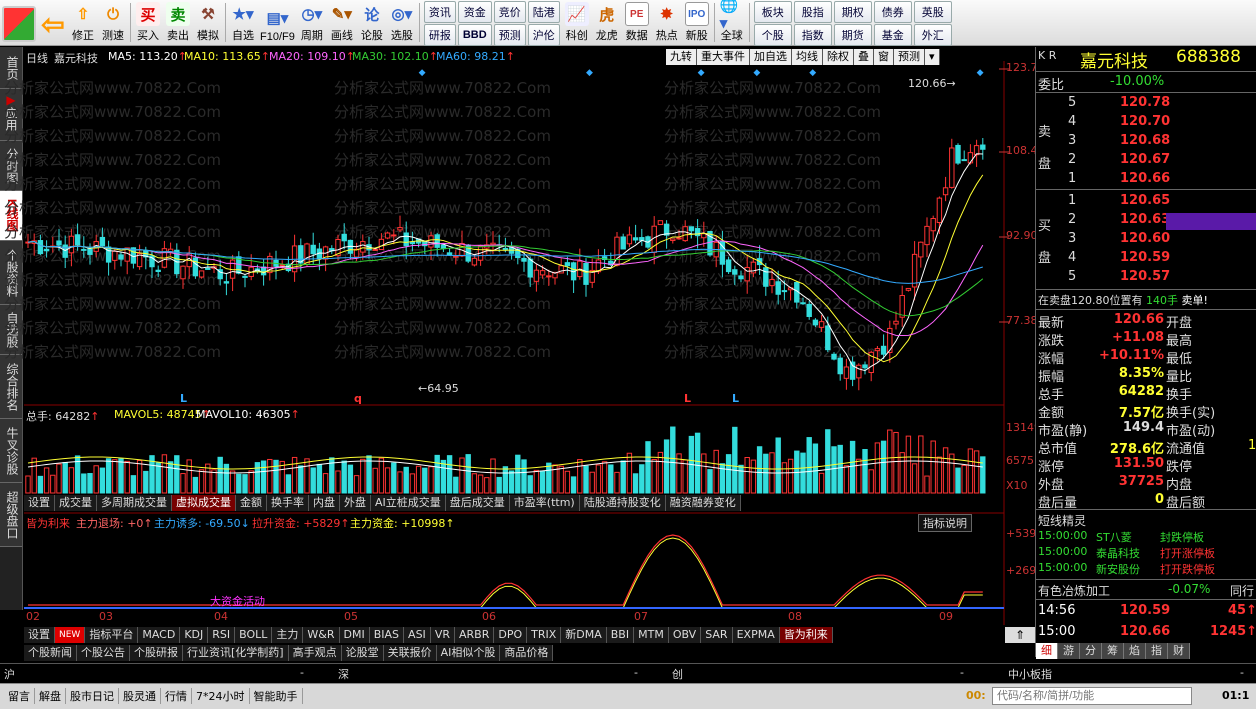  What do you see at coordinates (474, 35) in the screenshot?
I see `grid-btn-bbd: BBD` at bounding box center [474, 35].